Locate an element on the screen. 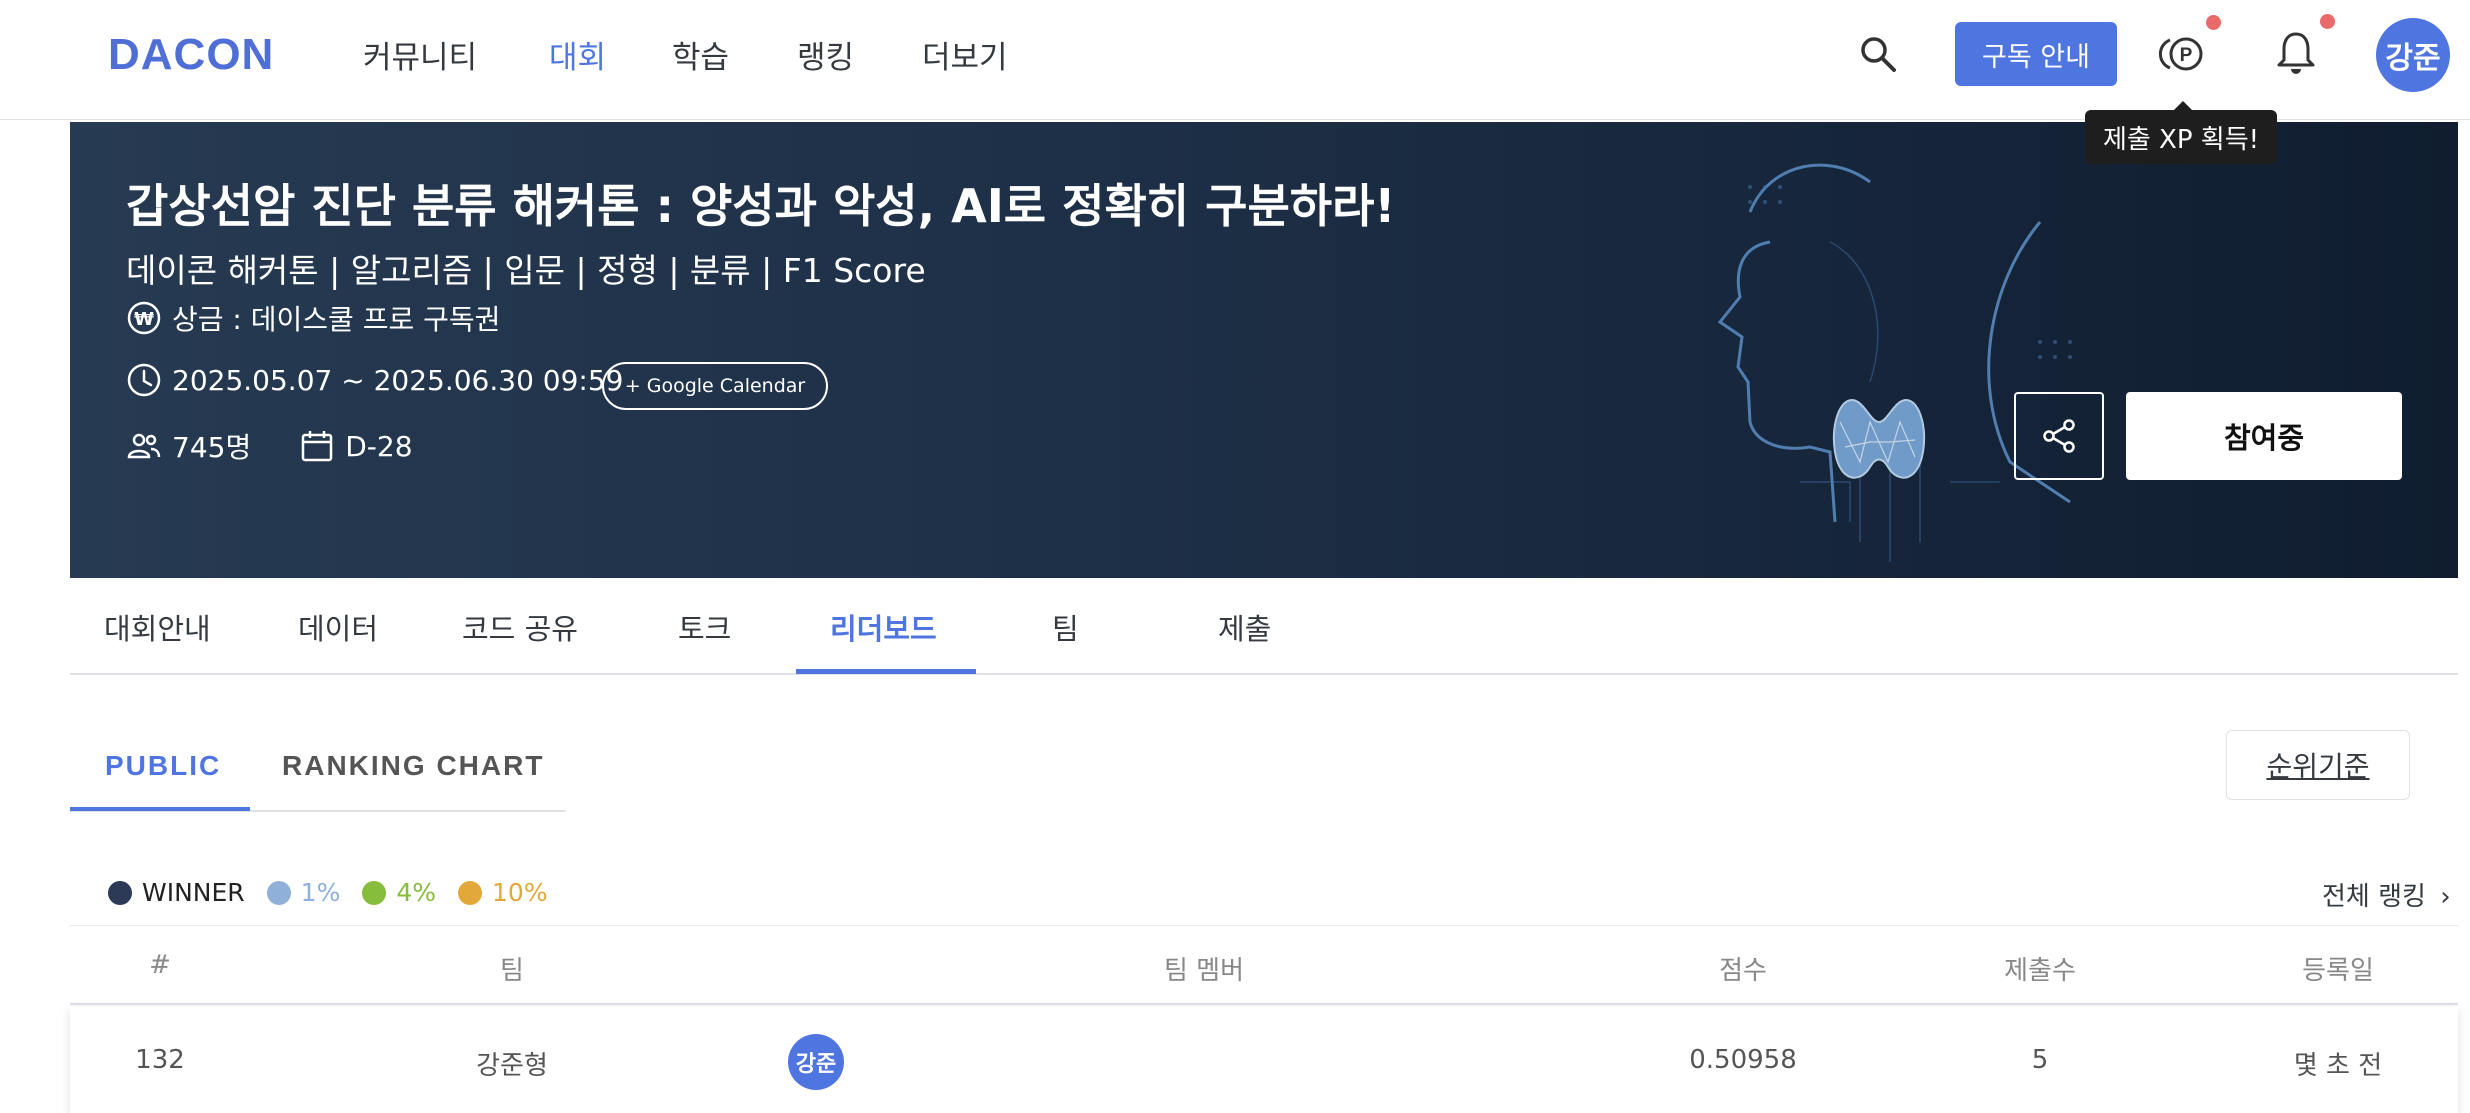 The image size is (2470, 1113). top-navigation: DACON 커뮤니티 대회 학습 랭킹 더보기 구독 안내 P 강준 is located at coordinates (1235, 60).